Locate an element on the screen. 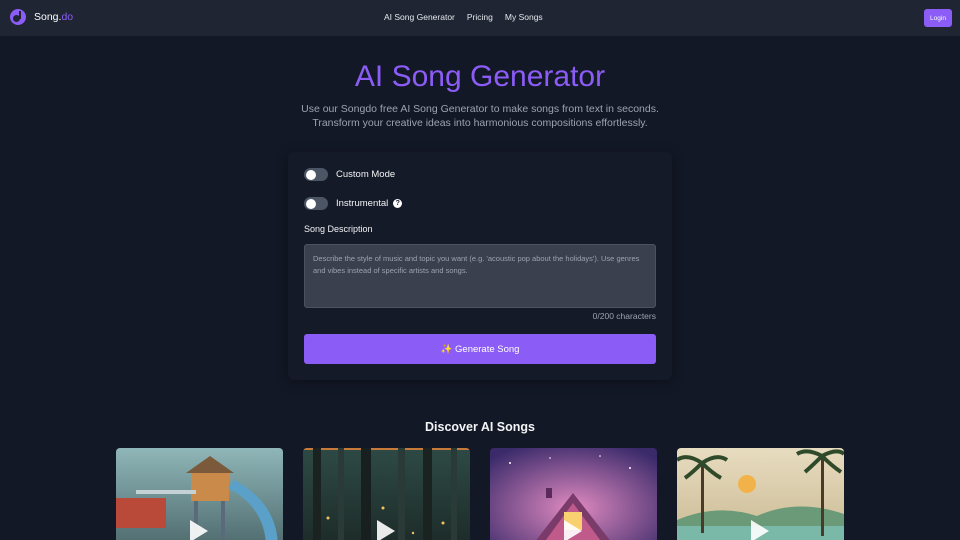 The image size is (960, 540). nav-pricing: Pricing is located at coordinates (480, 17).